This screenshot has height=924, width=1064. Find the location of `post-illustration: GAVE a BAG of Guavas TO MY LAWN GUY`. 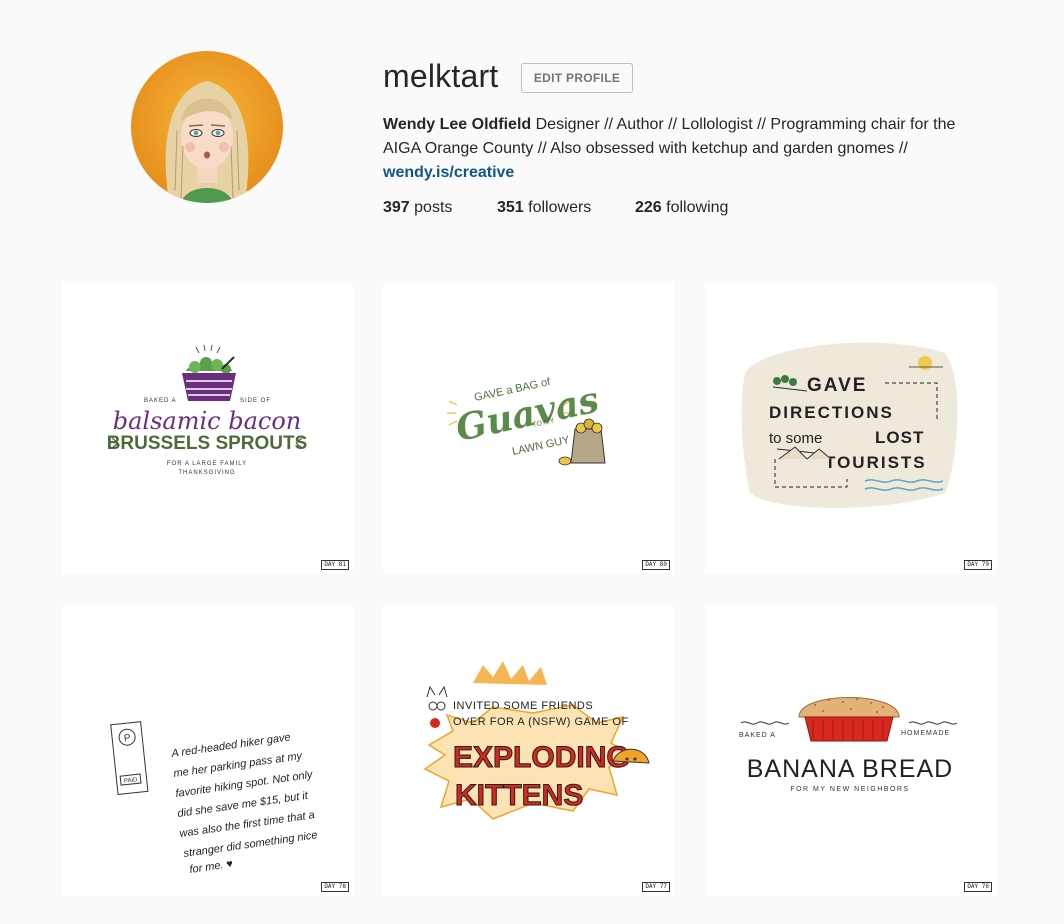

post-illustration: GAVE a BAG of Guavas TO MY LAWN GUY is located at coordinates (526, 421).